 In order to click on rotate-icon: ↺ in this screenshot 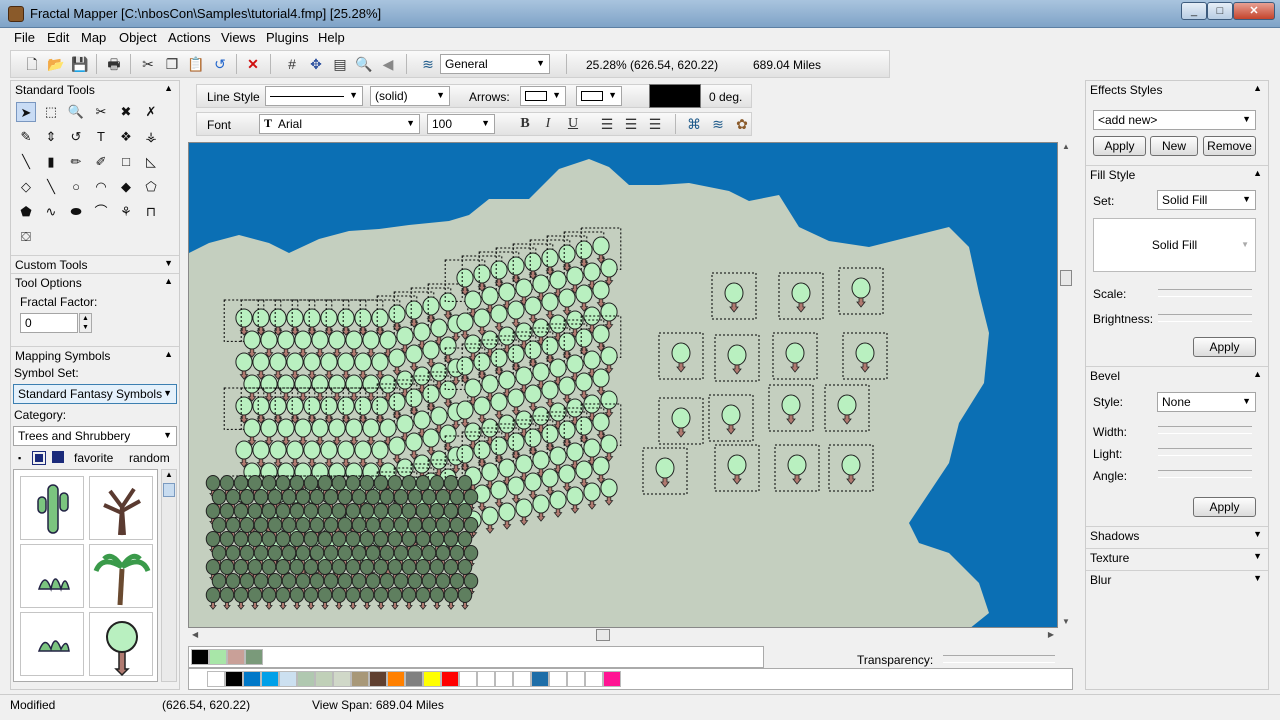, I will do `click(76, 137)`.